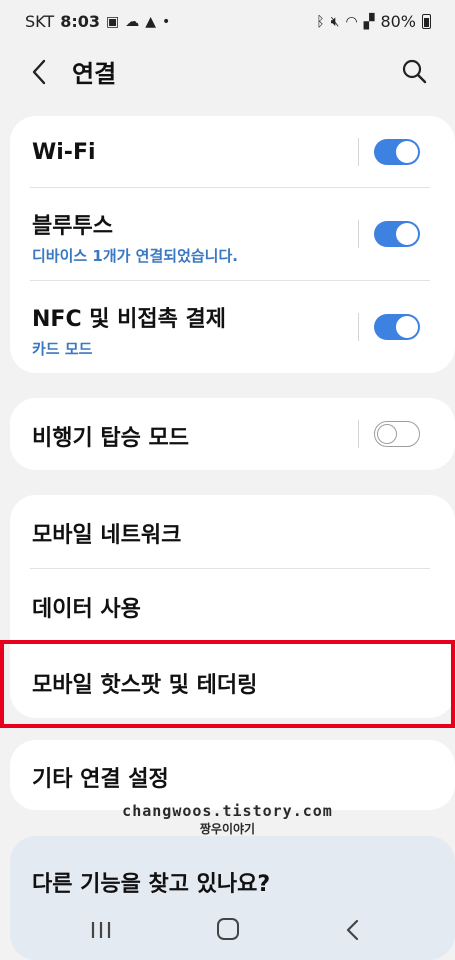 This screenshot has height=960, width=455. What do you see at coordinates (227, 829) in the screenshot?
I see `watermark-name: 짱우이야기` at bounding box center [227, 829].